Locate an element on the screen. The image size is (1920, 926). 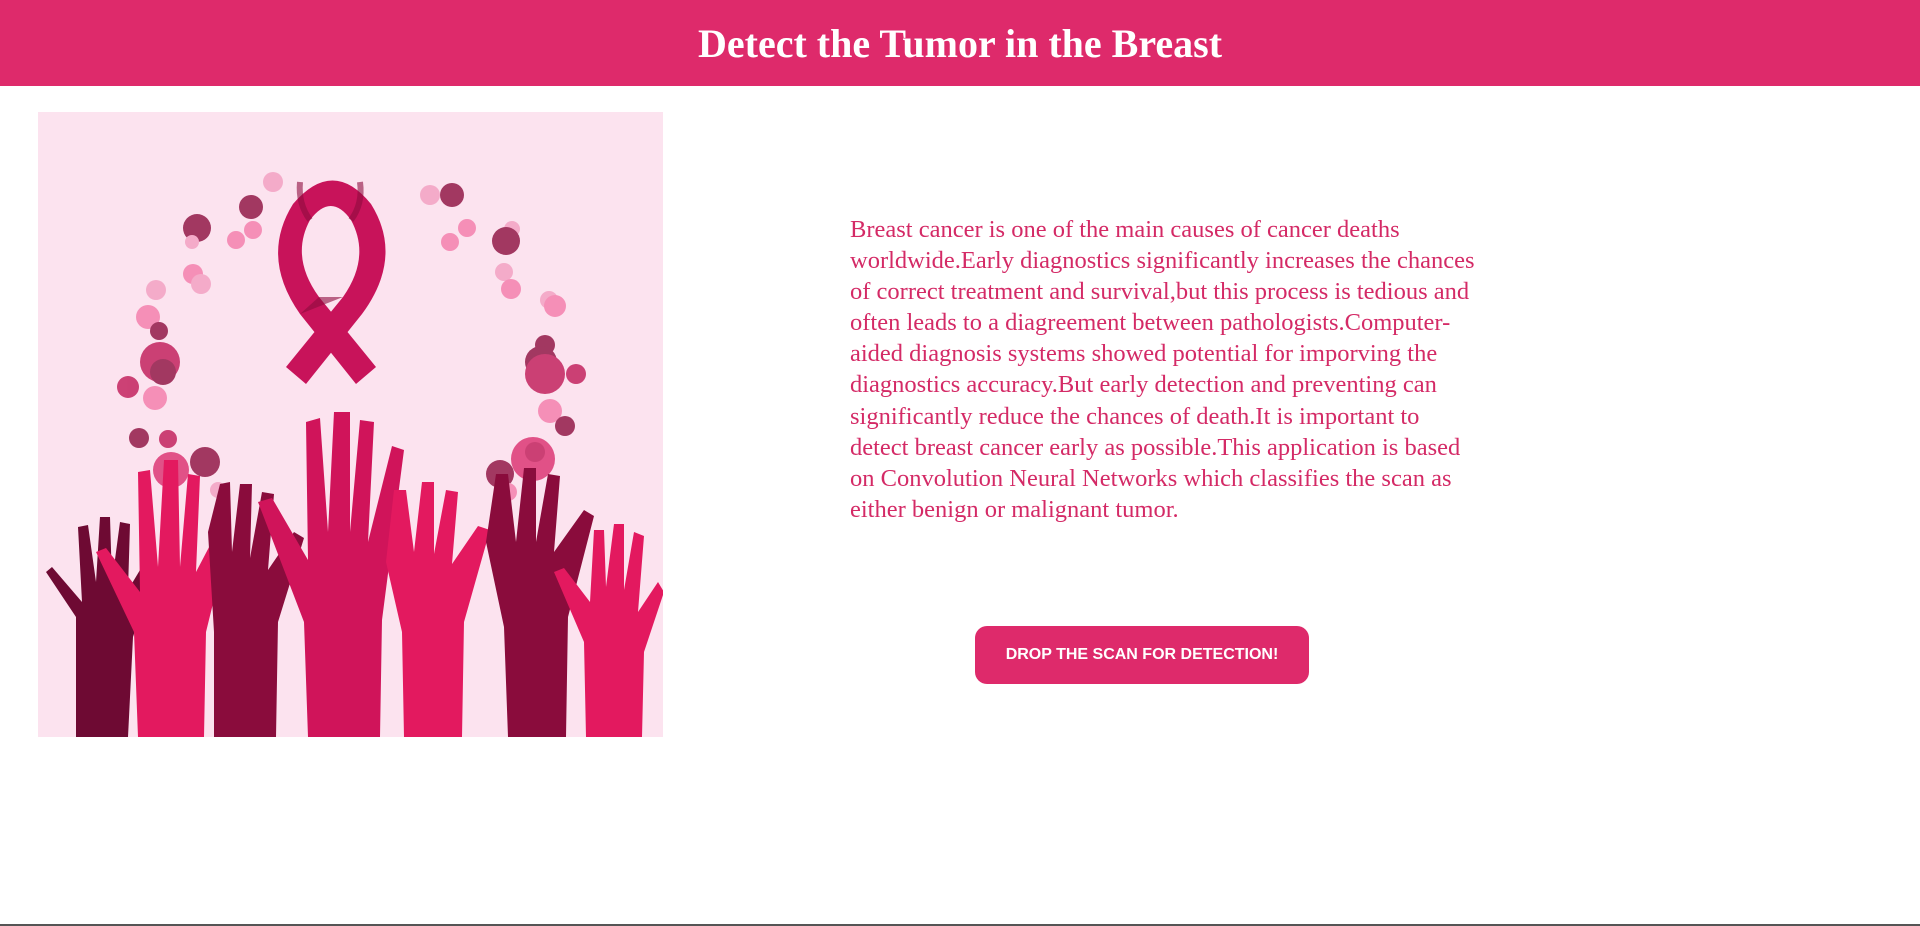
drop-scan-button: DROP THE SCAN FOR DETECTION! is located at coordinates (1142, 655).